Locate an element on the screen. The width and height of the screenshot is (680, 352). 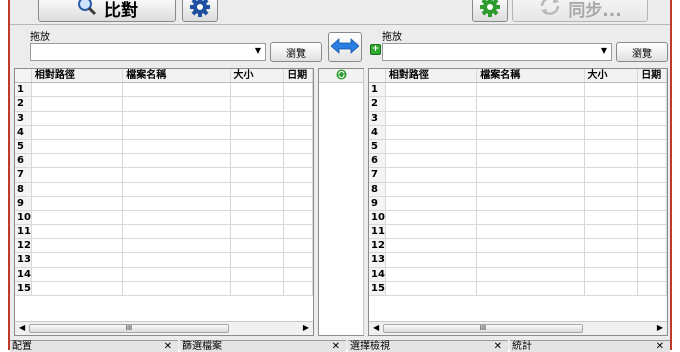
table-row: 4 is located at coordinates (164, 132).